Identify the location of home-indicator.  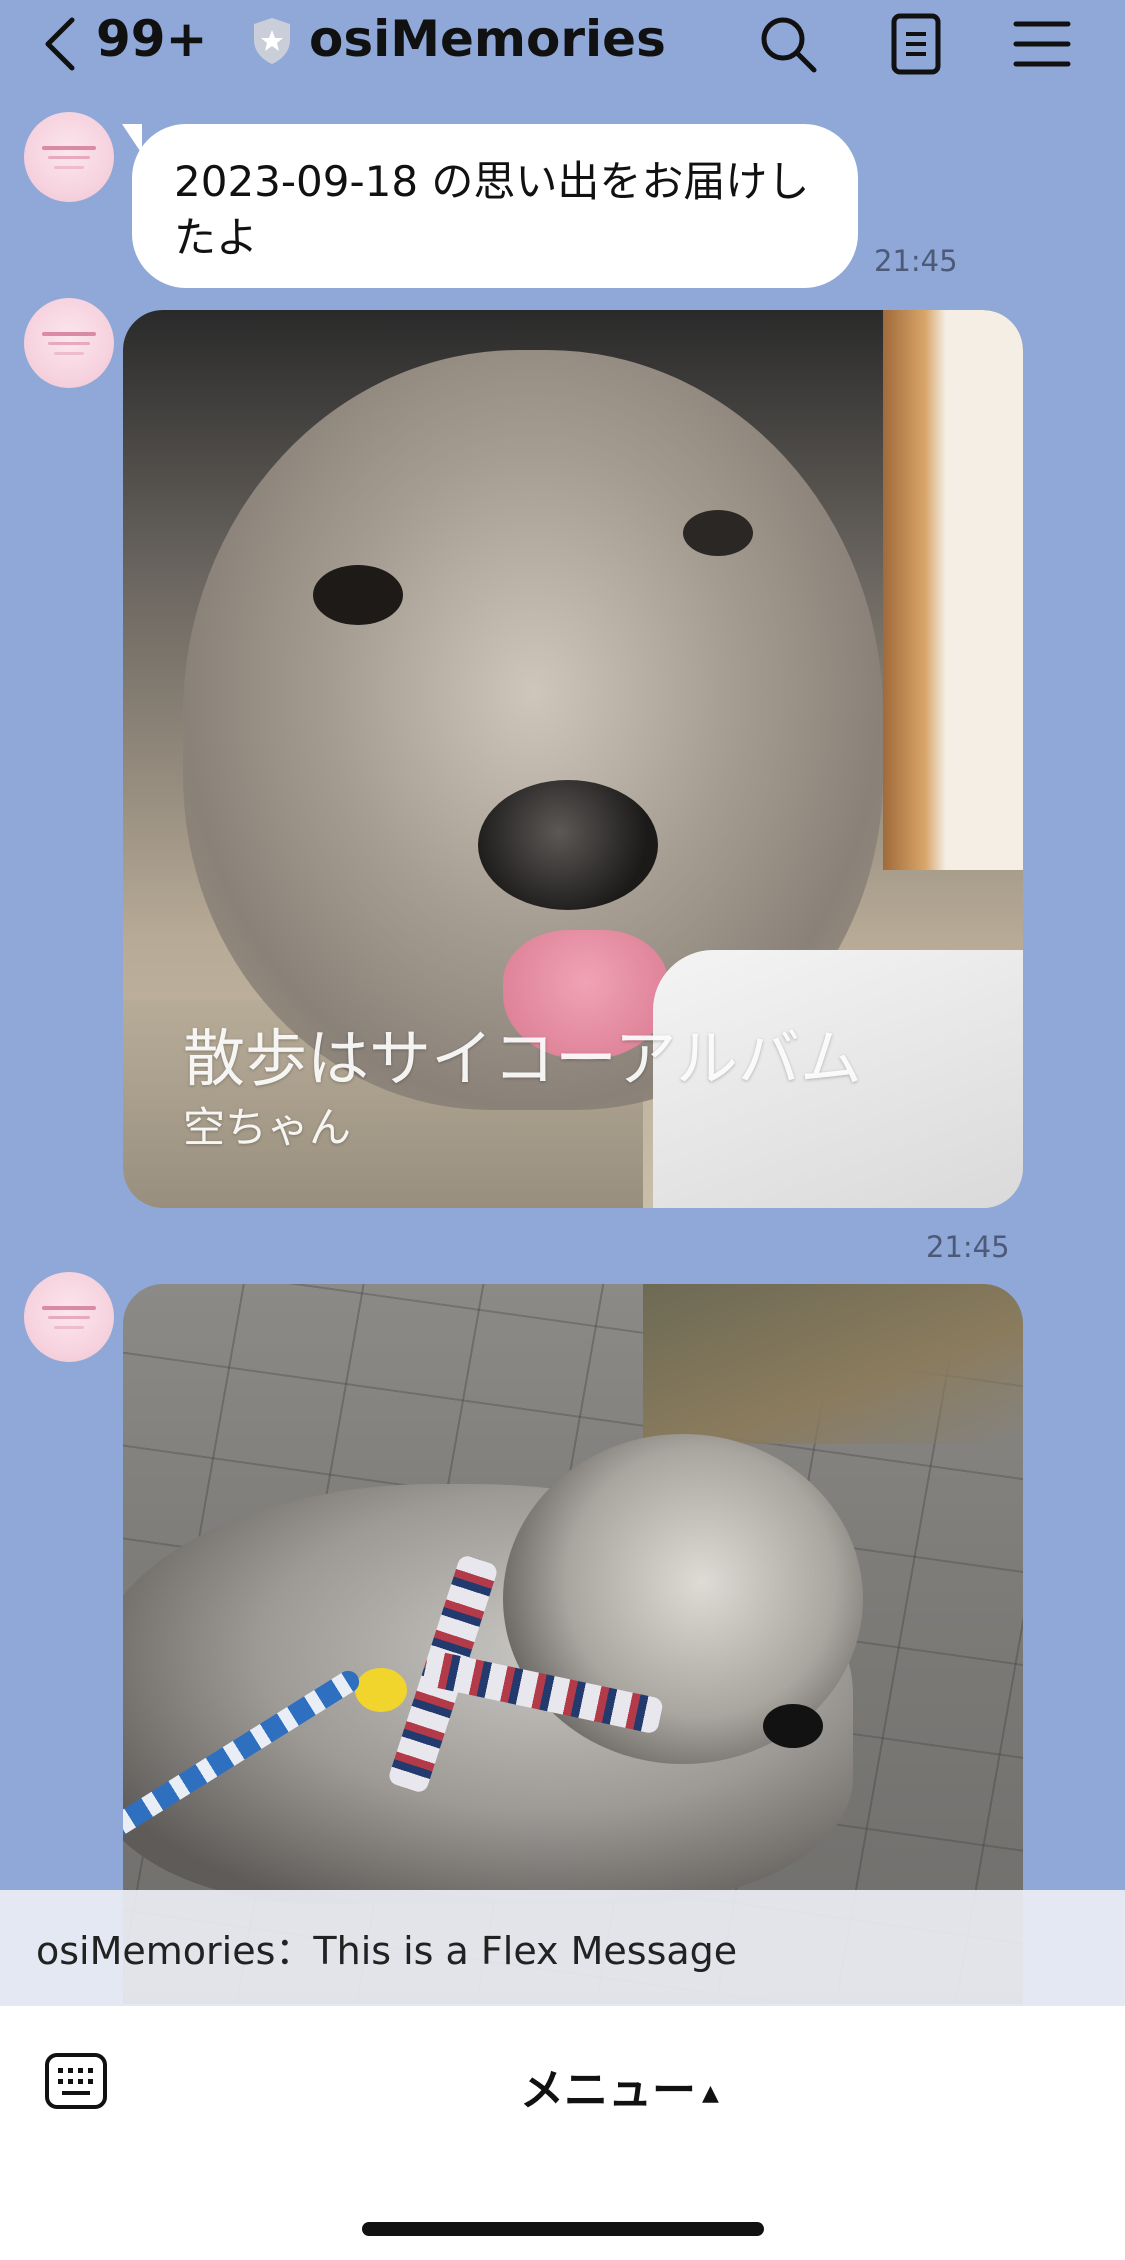
(563, 2229).